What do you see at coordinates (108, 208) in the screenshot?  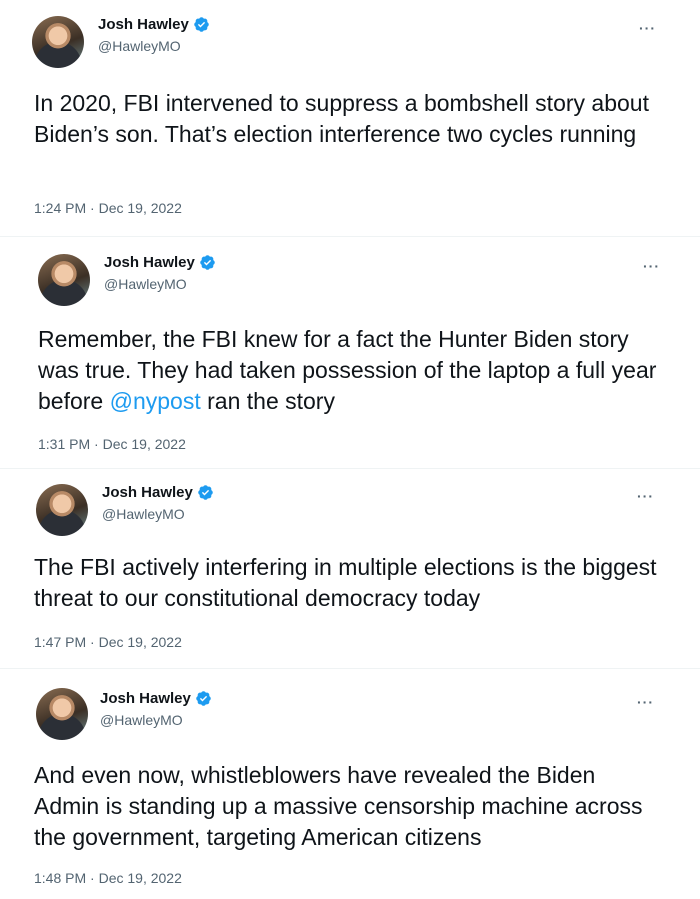 I see `tweet-timestamp: 1:24 PM · Dec 19, 2022` at bounding box center [108, 208].